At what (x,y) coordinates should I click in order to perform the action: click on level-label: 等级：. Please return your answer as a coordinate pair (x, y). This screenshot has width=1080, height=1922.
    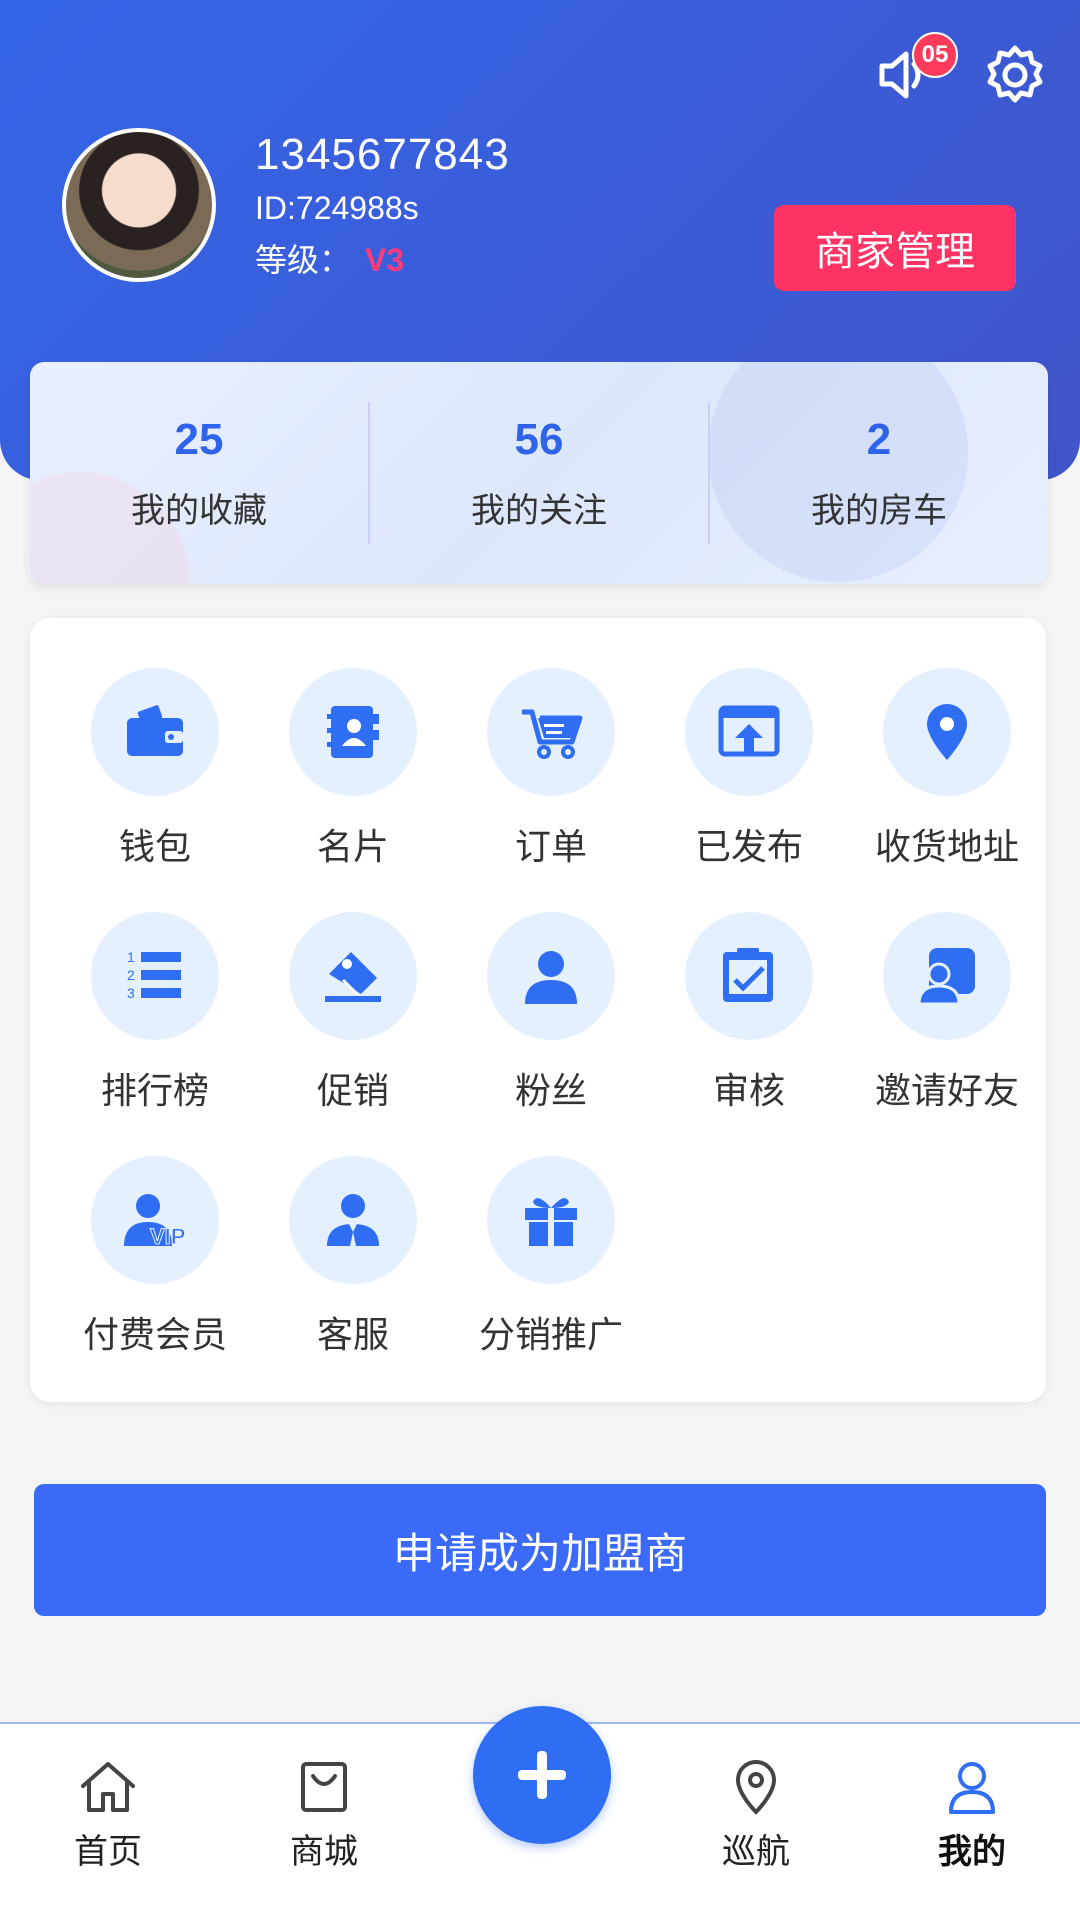
    Looking at the image, I should click on (303, 260).